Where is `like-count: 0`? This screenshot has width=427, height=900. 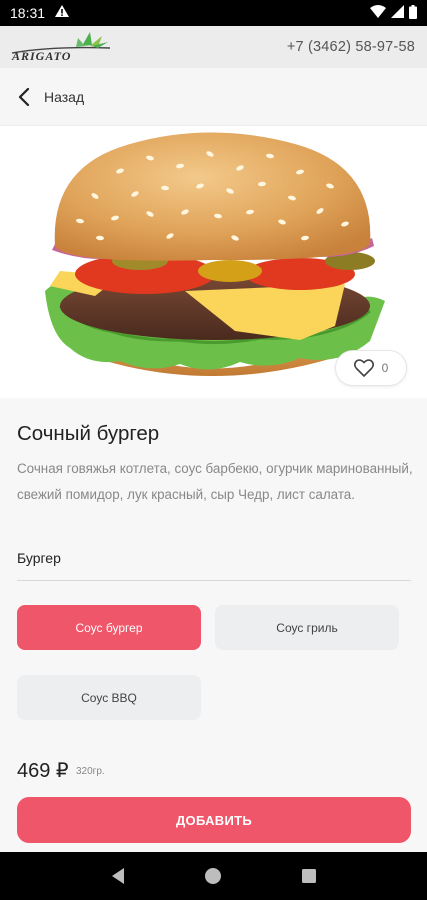
like-count: 0 is located at coordinates (385, 368).